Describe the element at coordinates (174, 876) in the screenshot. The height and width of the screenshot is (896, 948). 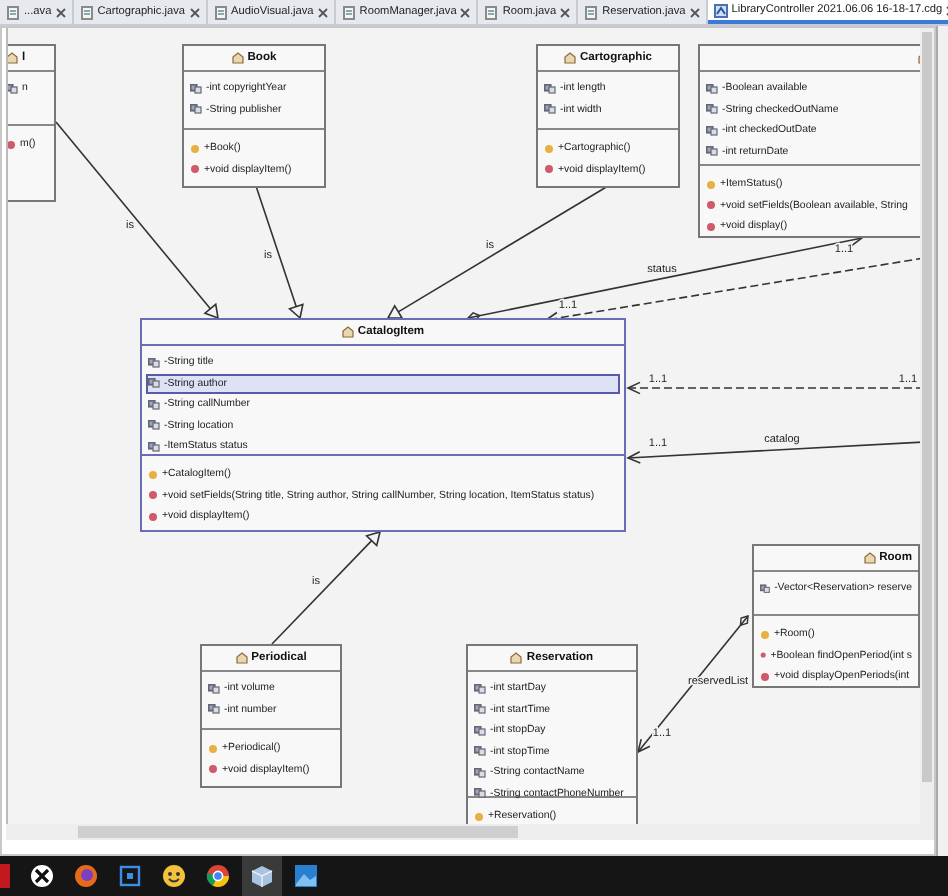
I see `smiley-face-icon` at that location.